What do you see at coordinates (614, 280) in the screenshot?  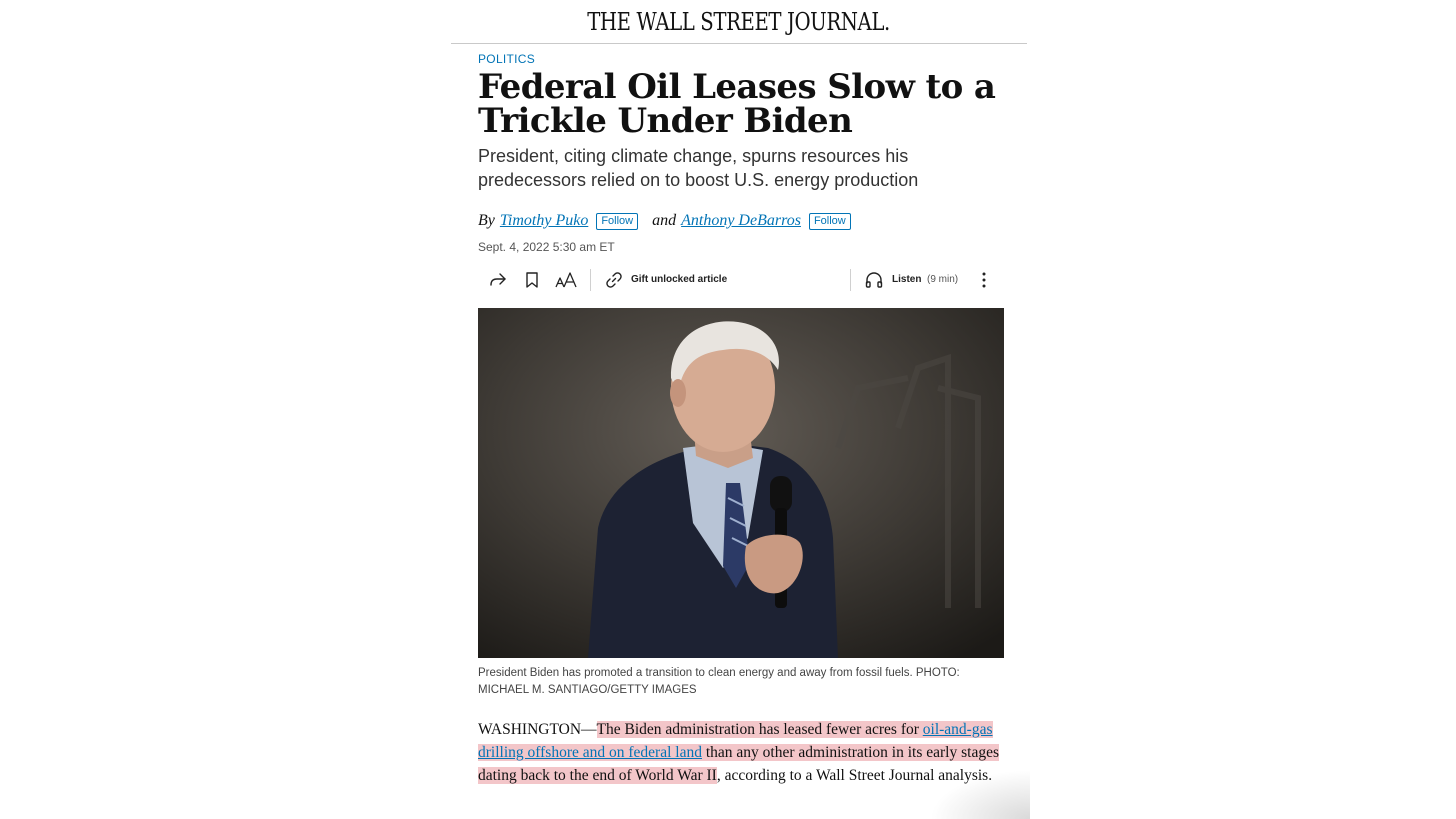 I see `link-icon` at bounding box center [614, 280].